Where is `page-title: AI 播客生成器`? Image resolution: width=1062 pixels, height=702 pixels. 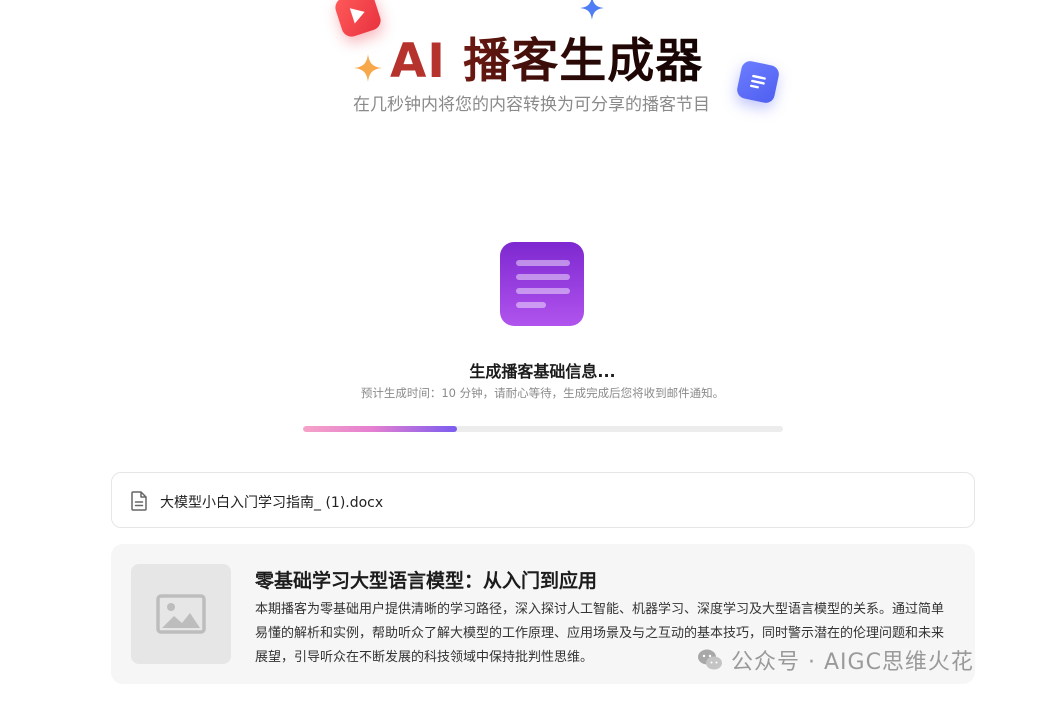 page-title: AI 播客生成器 is located at coordinates (546, 56).